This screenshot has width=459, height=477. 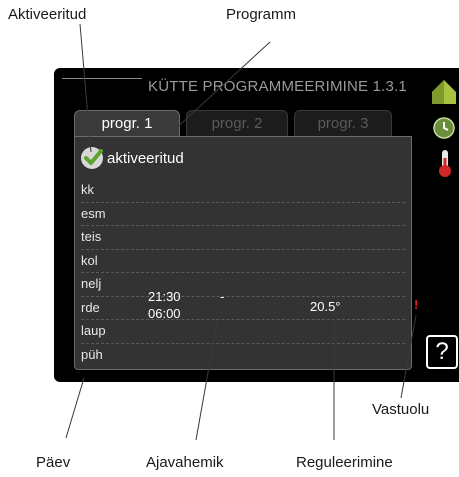 What do you see at coordinates (344, 462) in the screenshot?
I see `callout-adjustment: Reguleerimine` at bounding box center [344, 462].